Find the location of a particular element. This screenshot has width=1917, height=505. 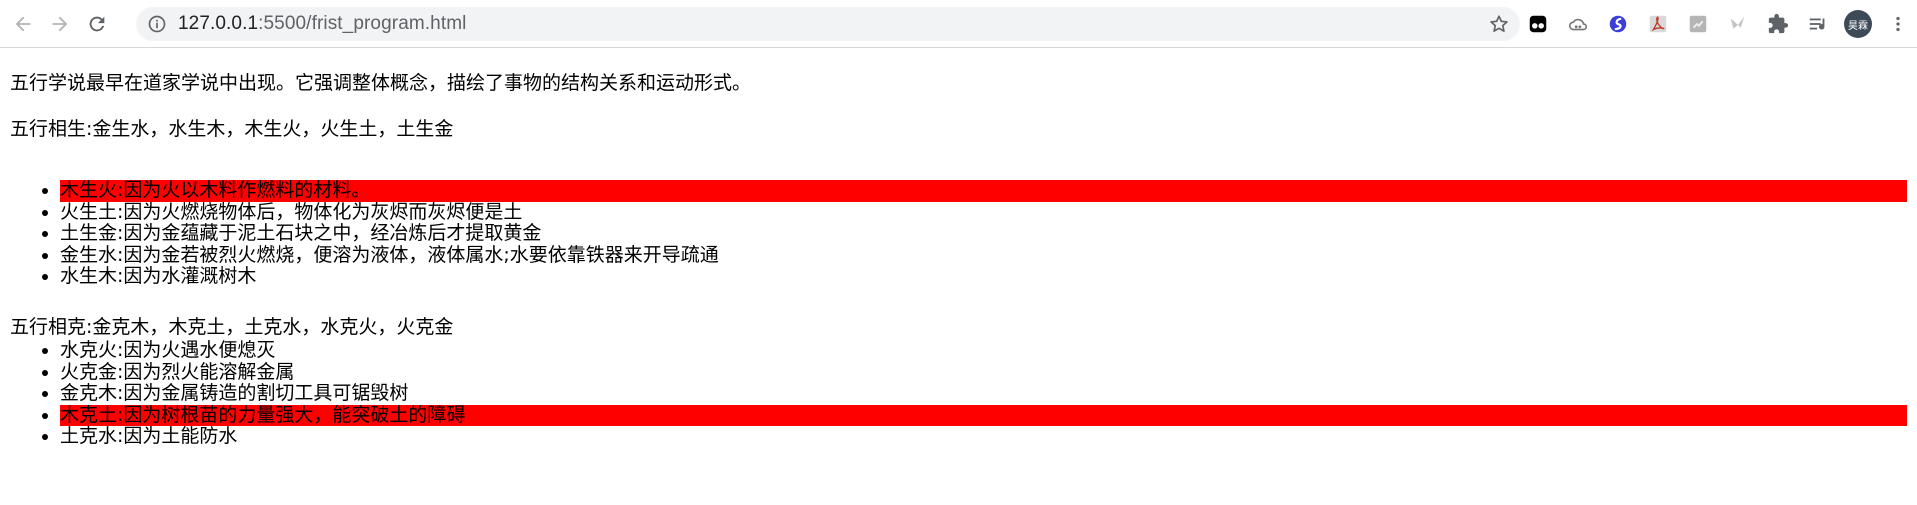

bird-icon is located at coordinates (1738, 24).